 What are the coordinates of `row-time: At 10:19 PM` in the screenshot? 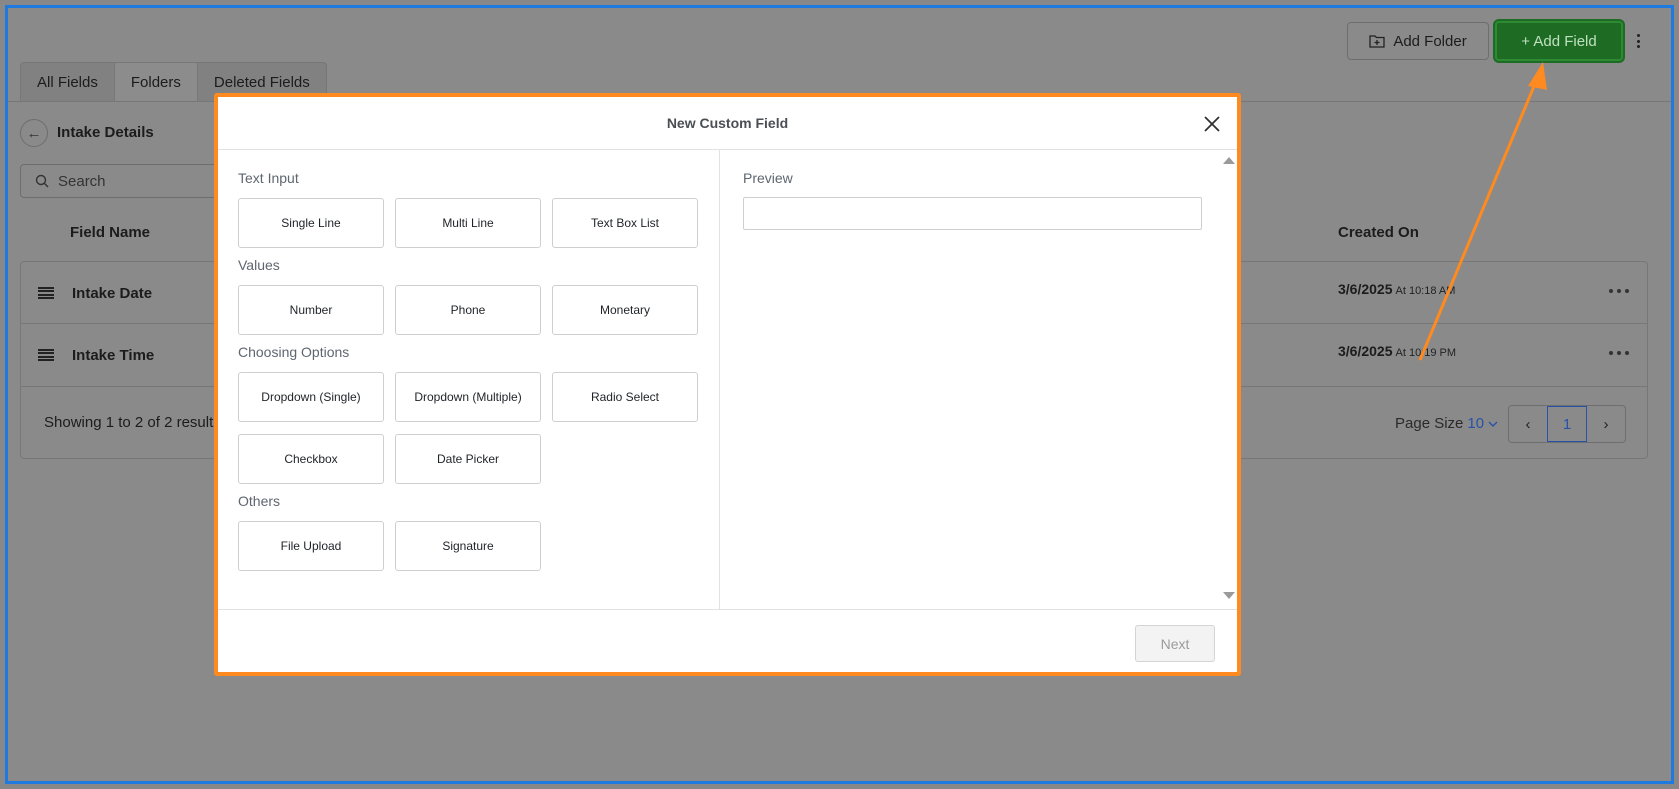 It's located at (1426, 353).